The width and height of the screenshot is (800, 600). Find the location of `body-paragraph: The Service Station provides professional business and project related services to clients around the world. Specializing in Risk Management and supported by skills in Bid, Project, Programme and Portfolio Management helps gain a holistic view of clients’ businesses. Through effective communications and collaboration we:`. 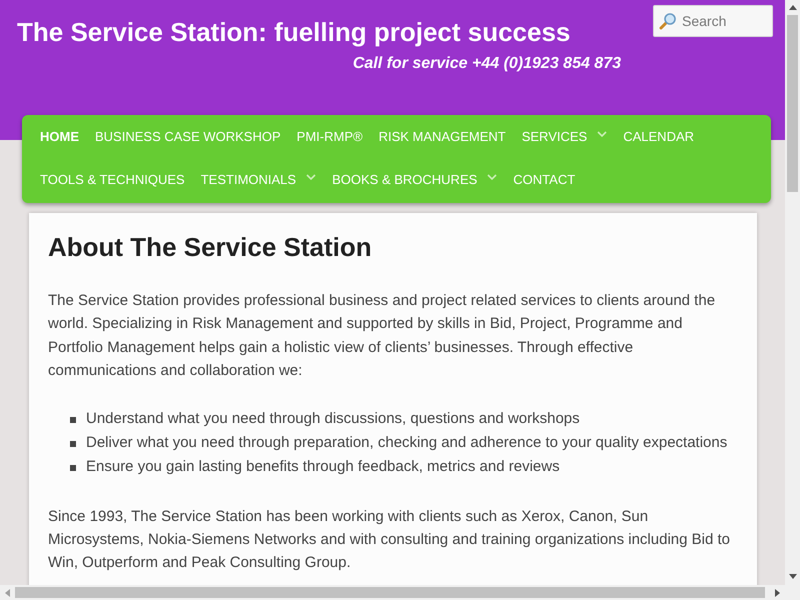

body-paragraph: The Service Station provides professional business and project related services to clients around the world. Specializing in Risk Management and supported by skills in Bid, Project, Programme and Portfolio Management helps gain a holistic view of clients’ businesses. Through effective communications and collaboration we: is located at coordinates (382, 336).